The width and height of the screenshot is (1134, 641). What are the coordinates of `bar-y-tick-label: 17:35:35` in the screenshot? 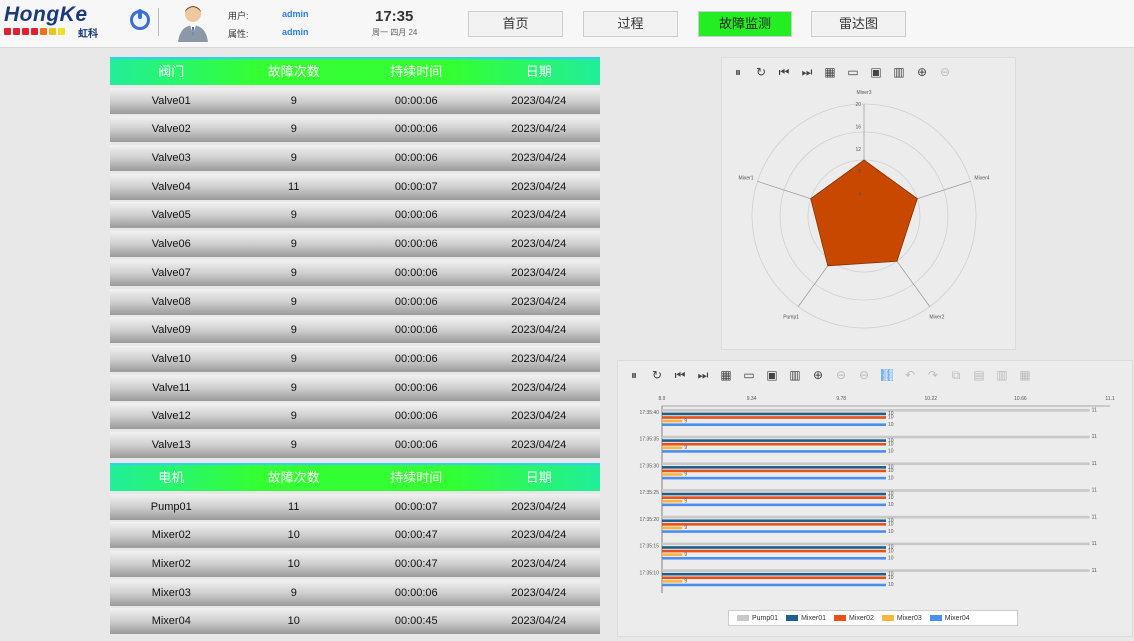 It's located at (650, 440).